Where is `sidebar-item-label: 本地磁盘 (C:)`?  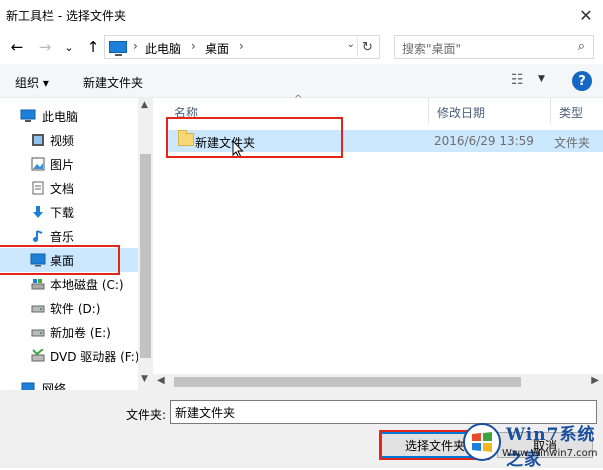 sidebar-item-label: 本地磁盘 (C:) is located at coordinates (87, 284).